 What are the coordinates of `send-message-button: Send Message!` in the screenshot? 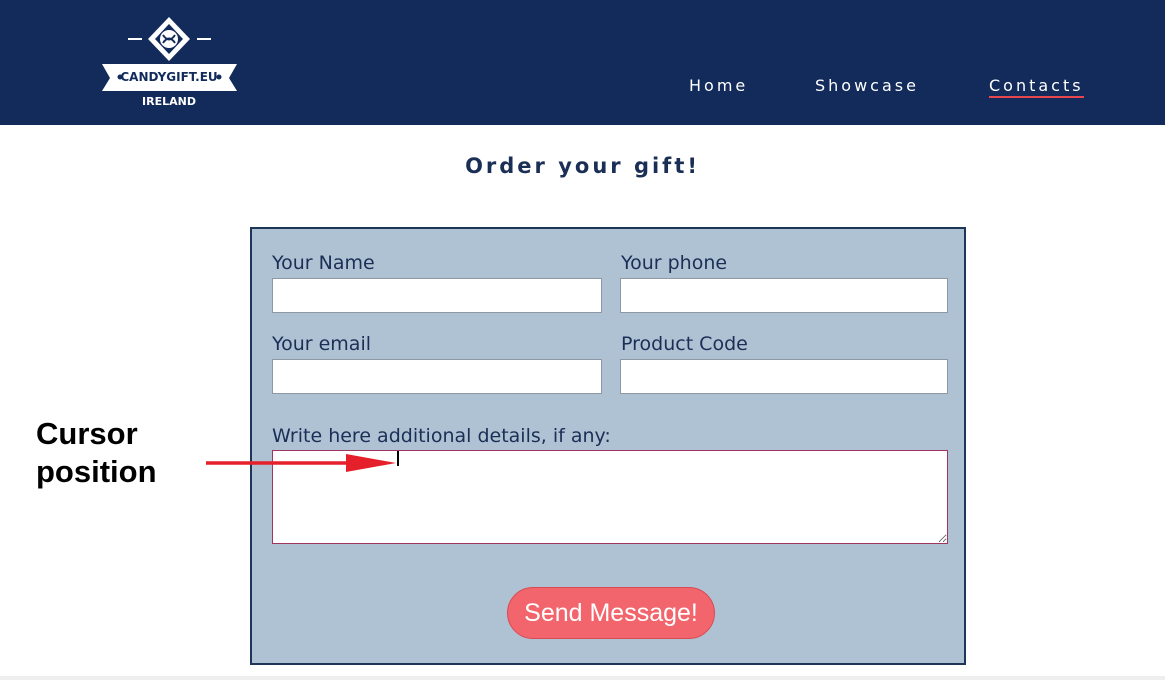 It's located at (611, 613).